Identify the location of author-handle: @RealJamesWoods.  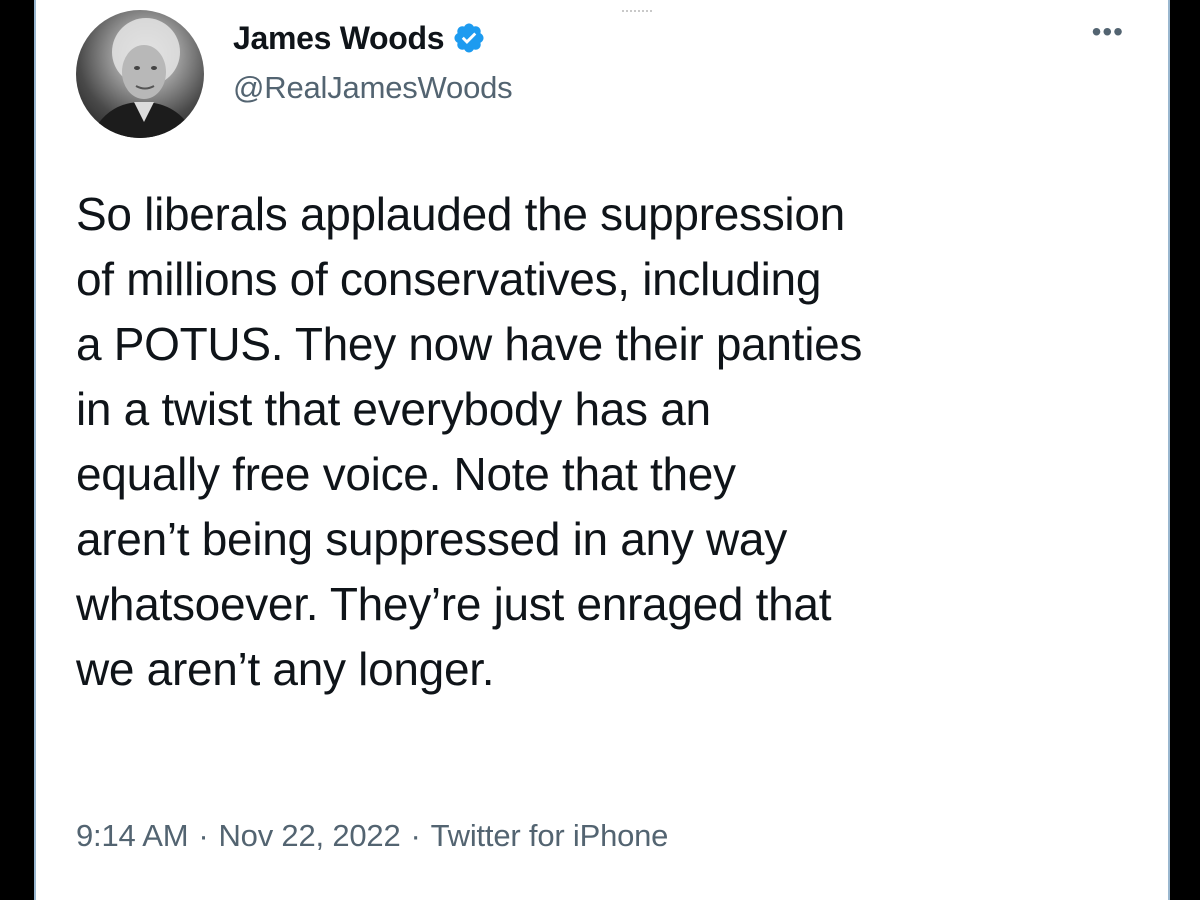
(373, 88).